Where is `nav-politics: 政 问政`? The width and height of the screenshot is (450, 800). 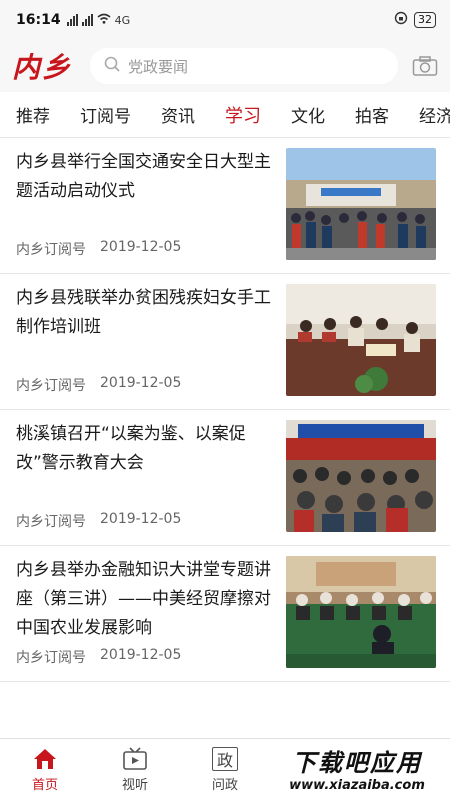
nav-politics: 政 问政 is located at coordinates (225, 769).